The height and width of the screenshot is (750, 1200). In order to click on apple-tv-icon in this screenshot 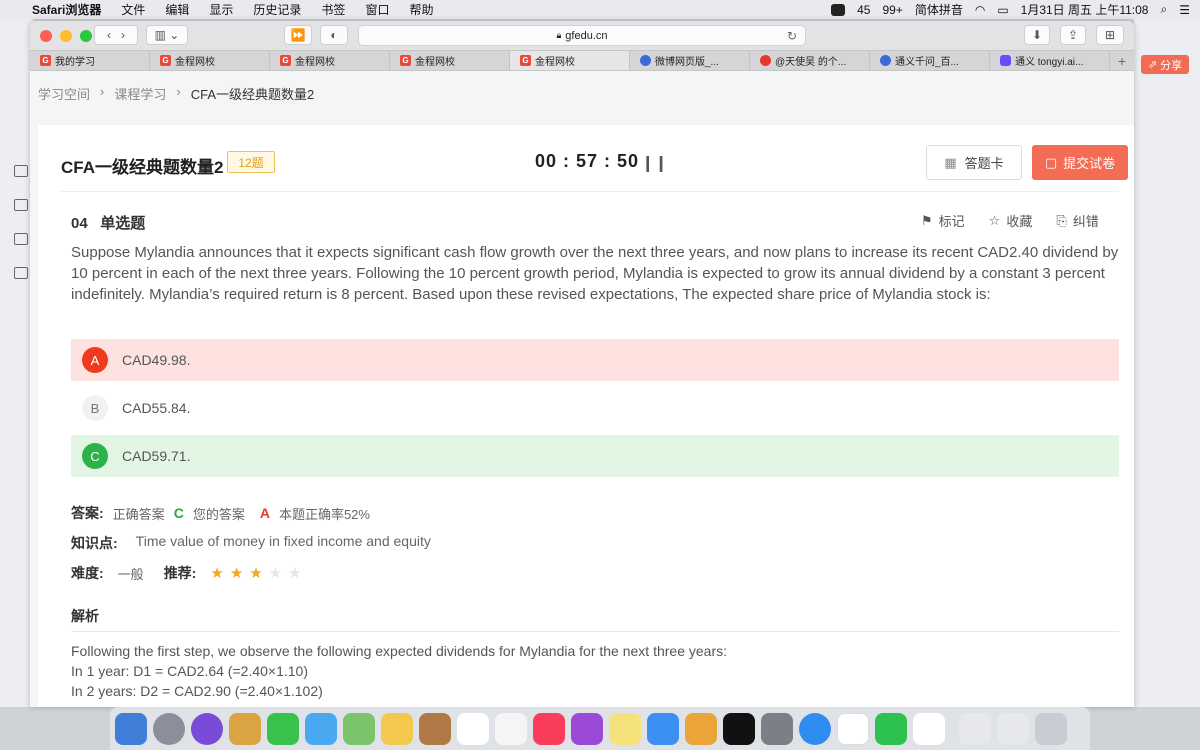, I will do `click(739, 728)`.